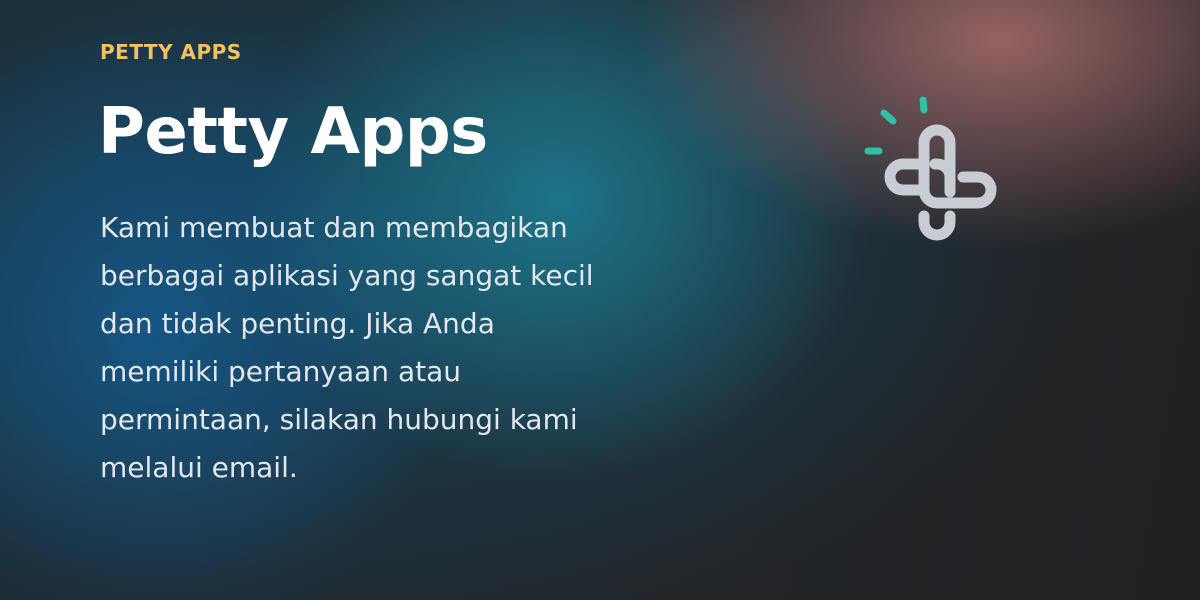 This screenshot has height=600, width=1200. I want to click on eyebrow-label: PETTY APPS, so click(171, 52).